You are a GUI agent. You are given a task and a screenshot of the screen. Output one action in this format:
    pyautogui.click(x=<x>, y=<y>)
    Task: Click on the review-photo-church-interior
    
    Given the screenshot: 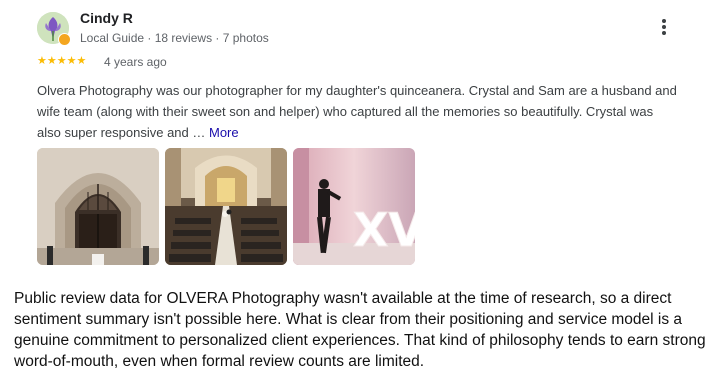 What is the action you would take?
    pyautogui.click(x=226, y=206)
    